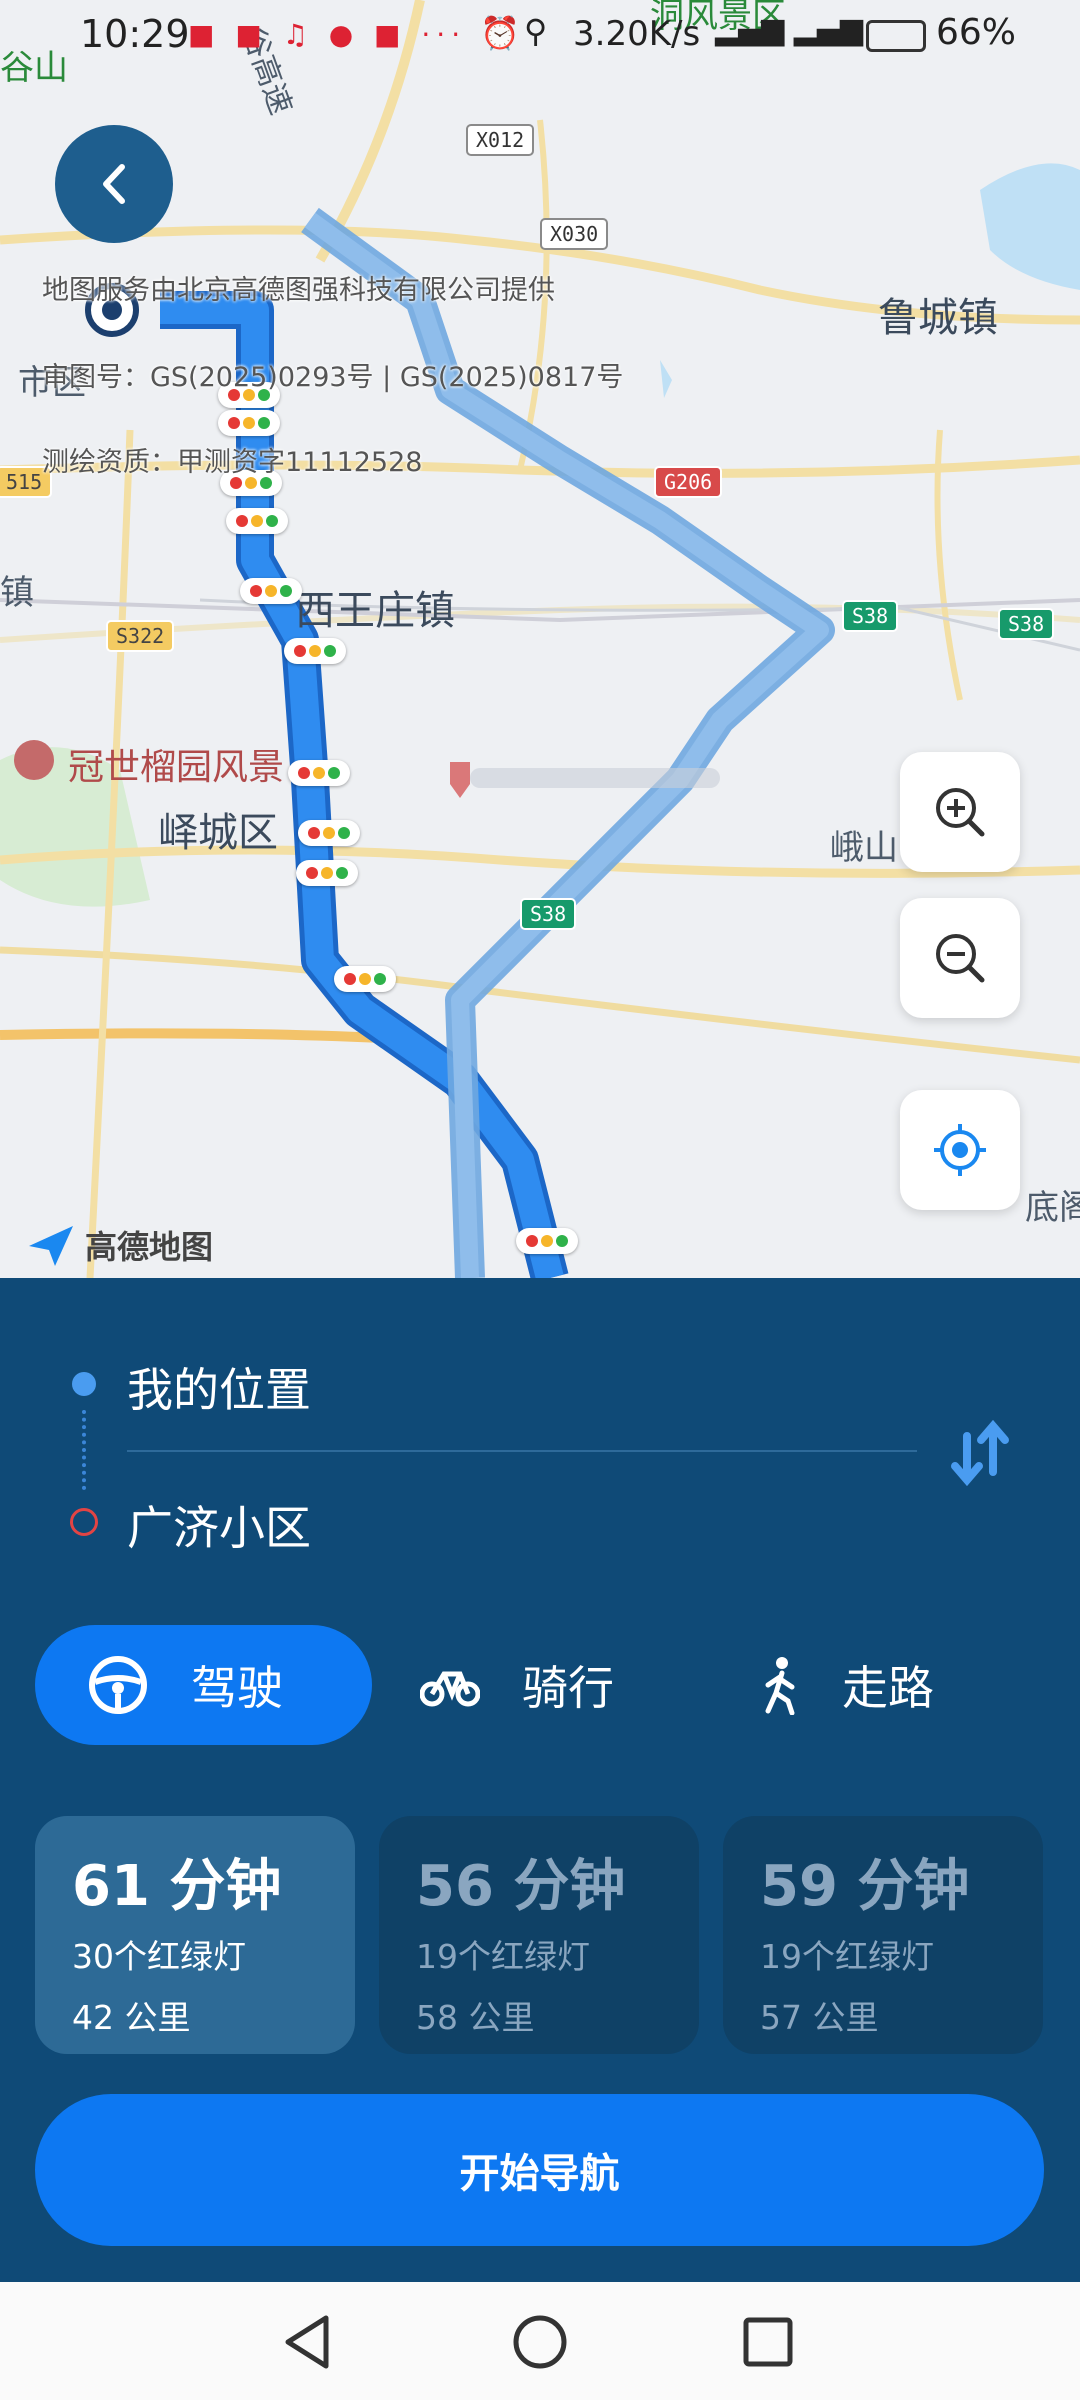 The width and height of the screenshot is (1080, 2400). Describe the element at coordinates (310, 2342) in the screenshot. I see `nav-back-icon` at that location.